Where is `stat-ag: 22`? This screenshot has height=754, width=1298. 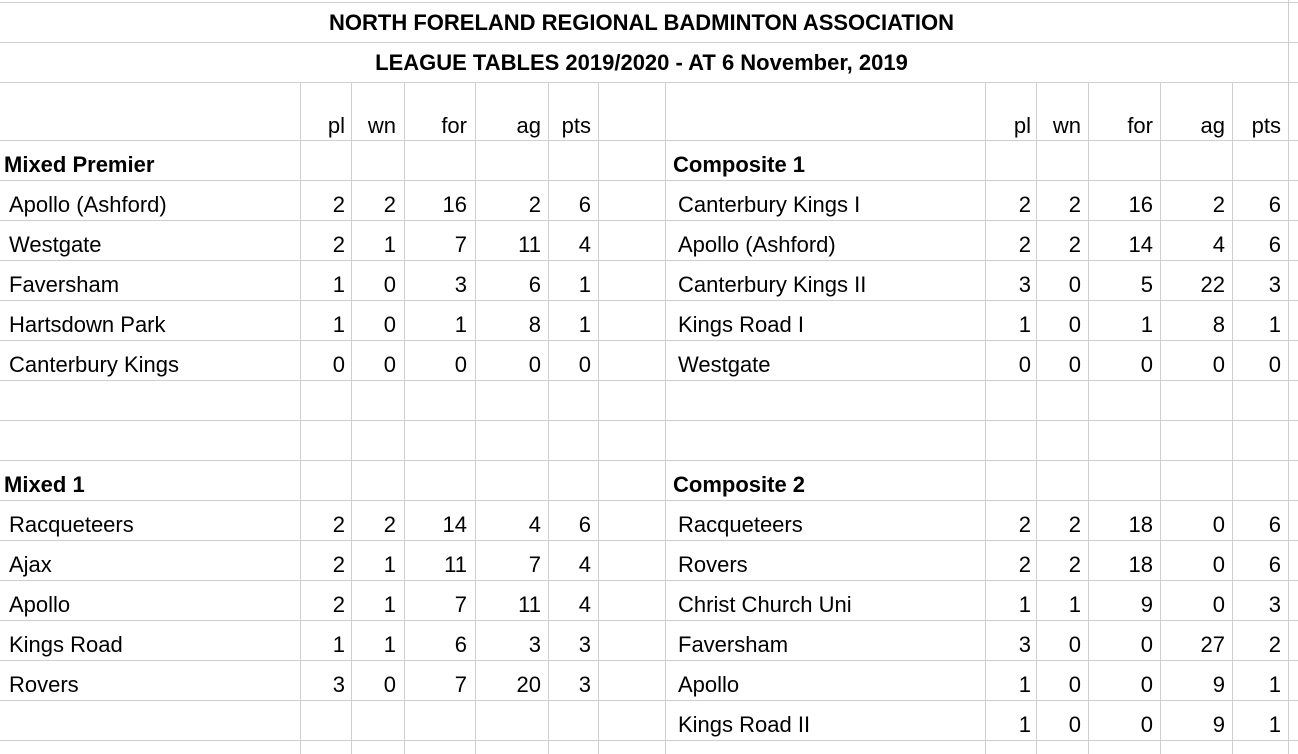 stat-ag: 22 is located at coordinates (1212, 284).